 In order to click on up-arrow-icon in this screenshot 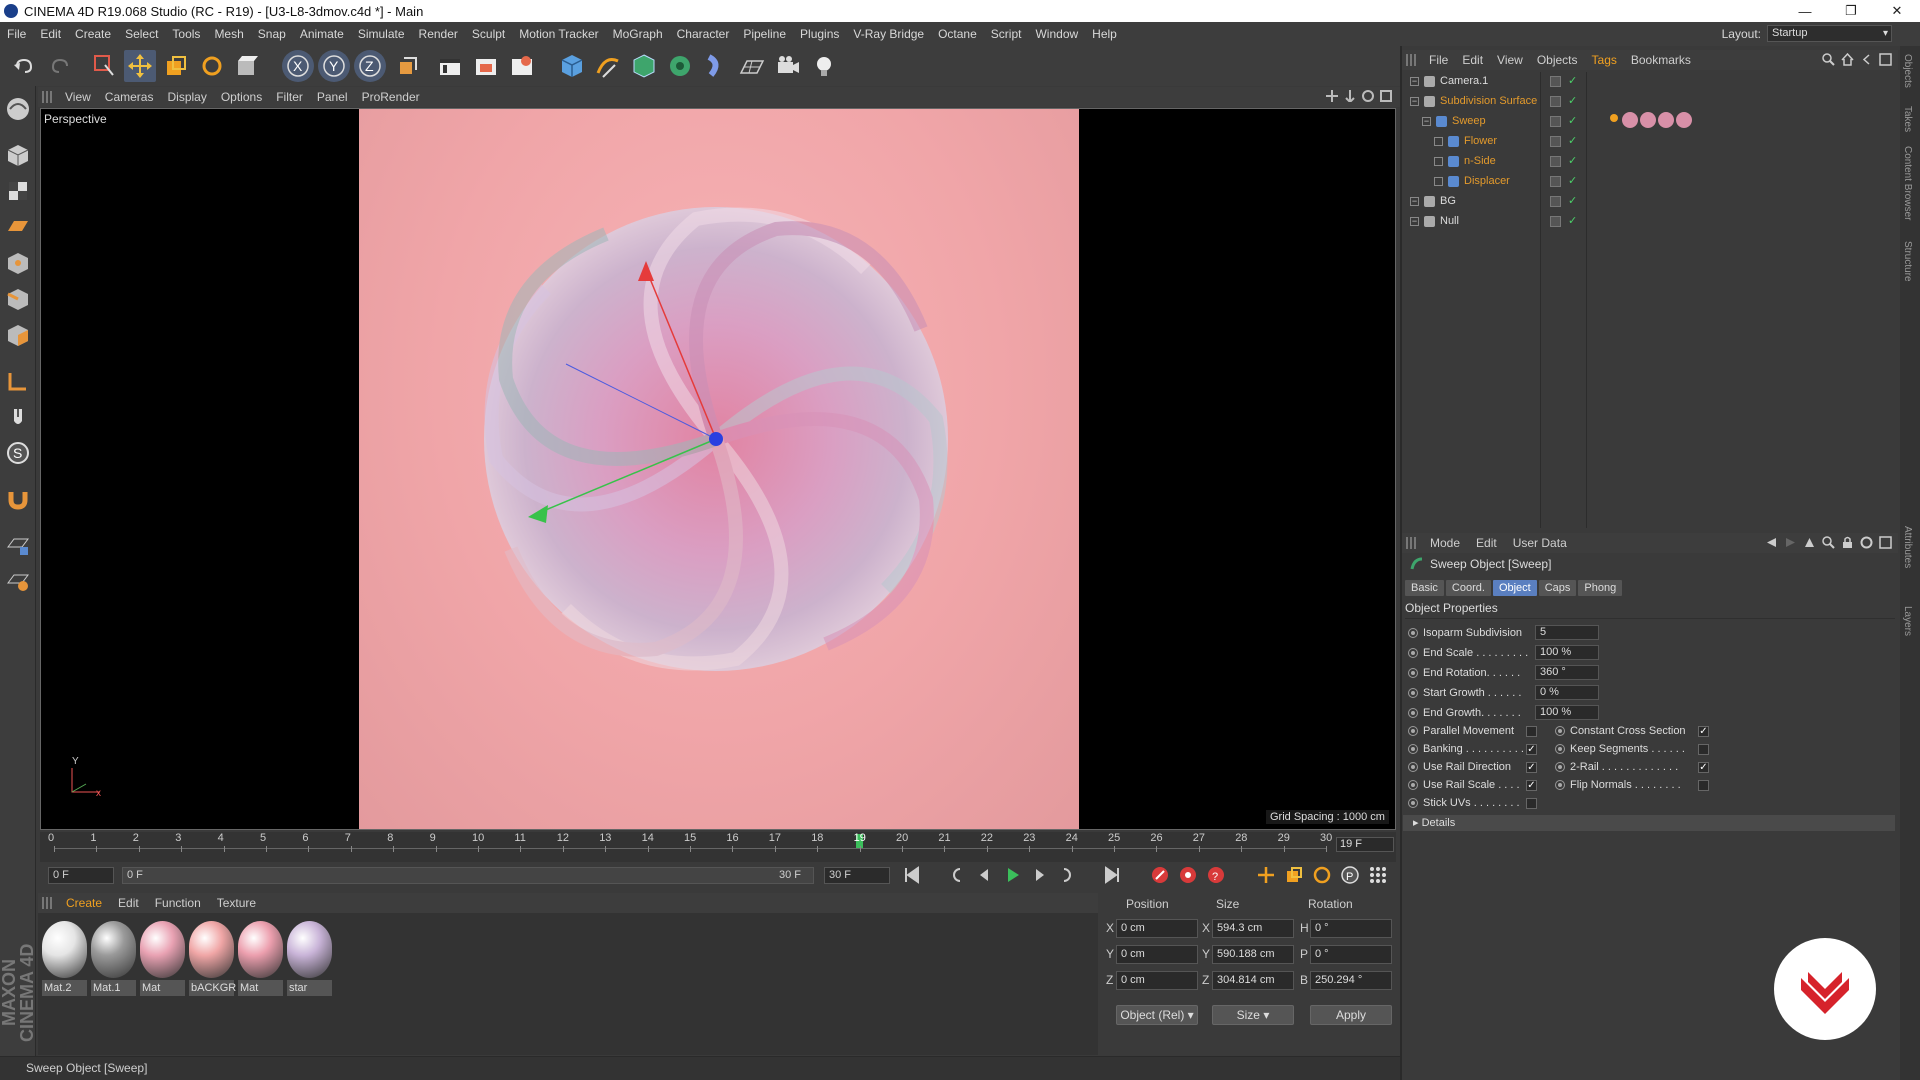, I will do `click(1809, 542)`.